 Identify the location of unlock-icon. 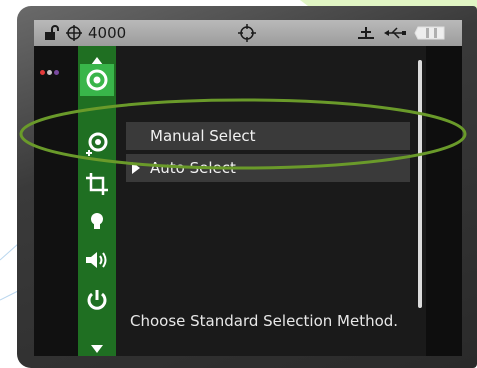
(52, 33).